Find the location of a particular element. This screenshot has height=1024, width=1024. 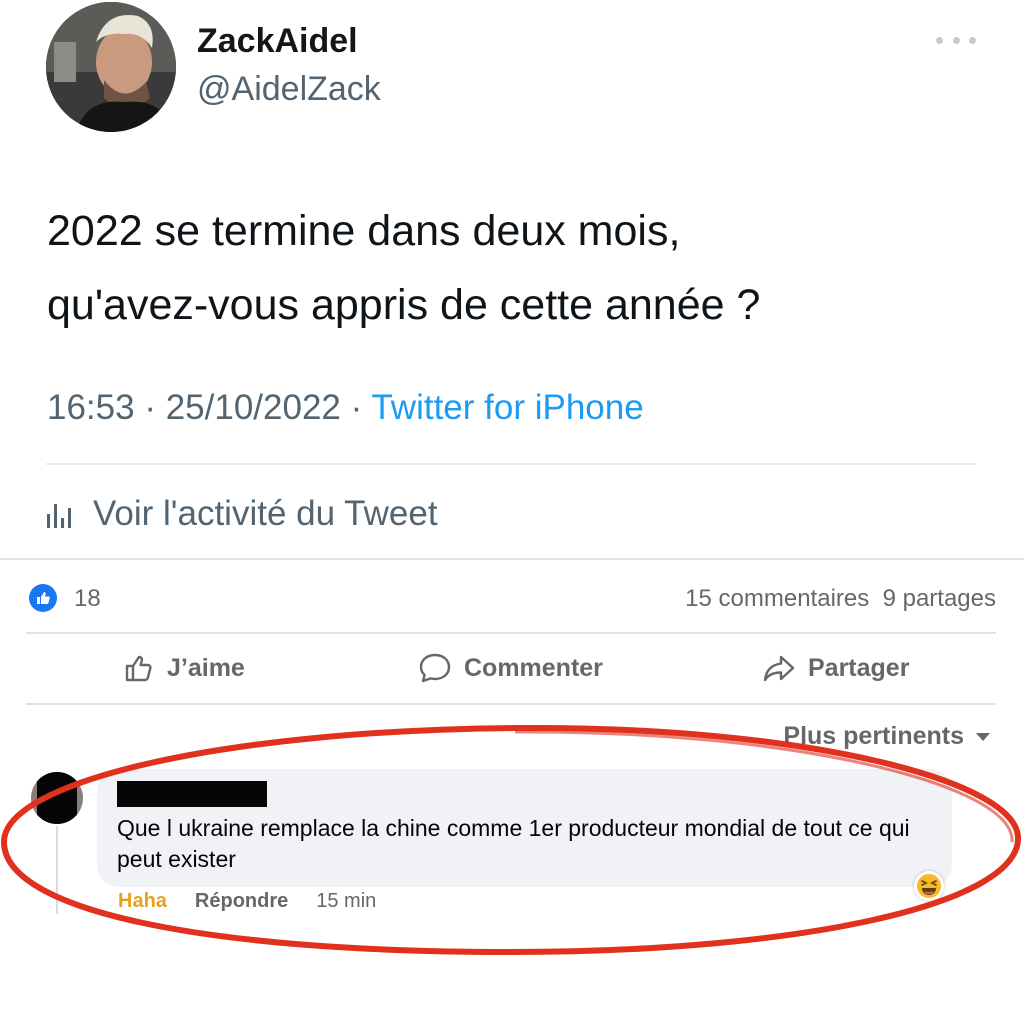

tweet-activity-link: Voir l'activité du Tweet is located at coordinates (242, 514).